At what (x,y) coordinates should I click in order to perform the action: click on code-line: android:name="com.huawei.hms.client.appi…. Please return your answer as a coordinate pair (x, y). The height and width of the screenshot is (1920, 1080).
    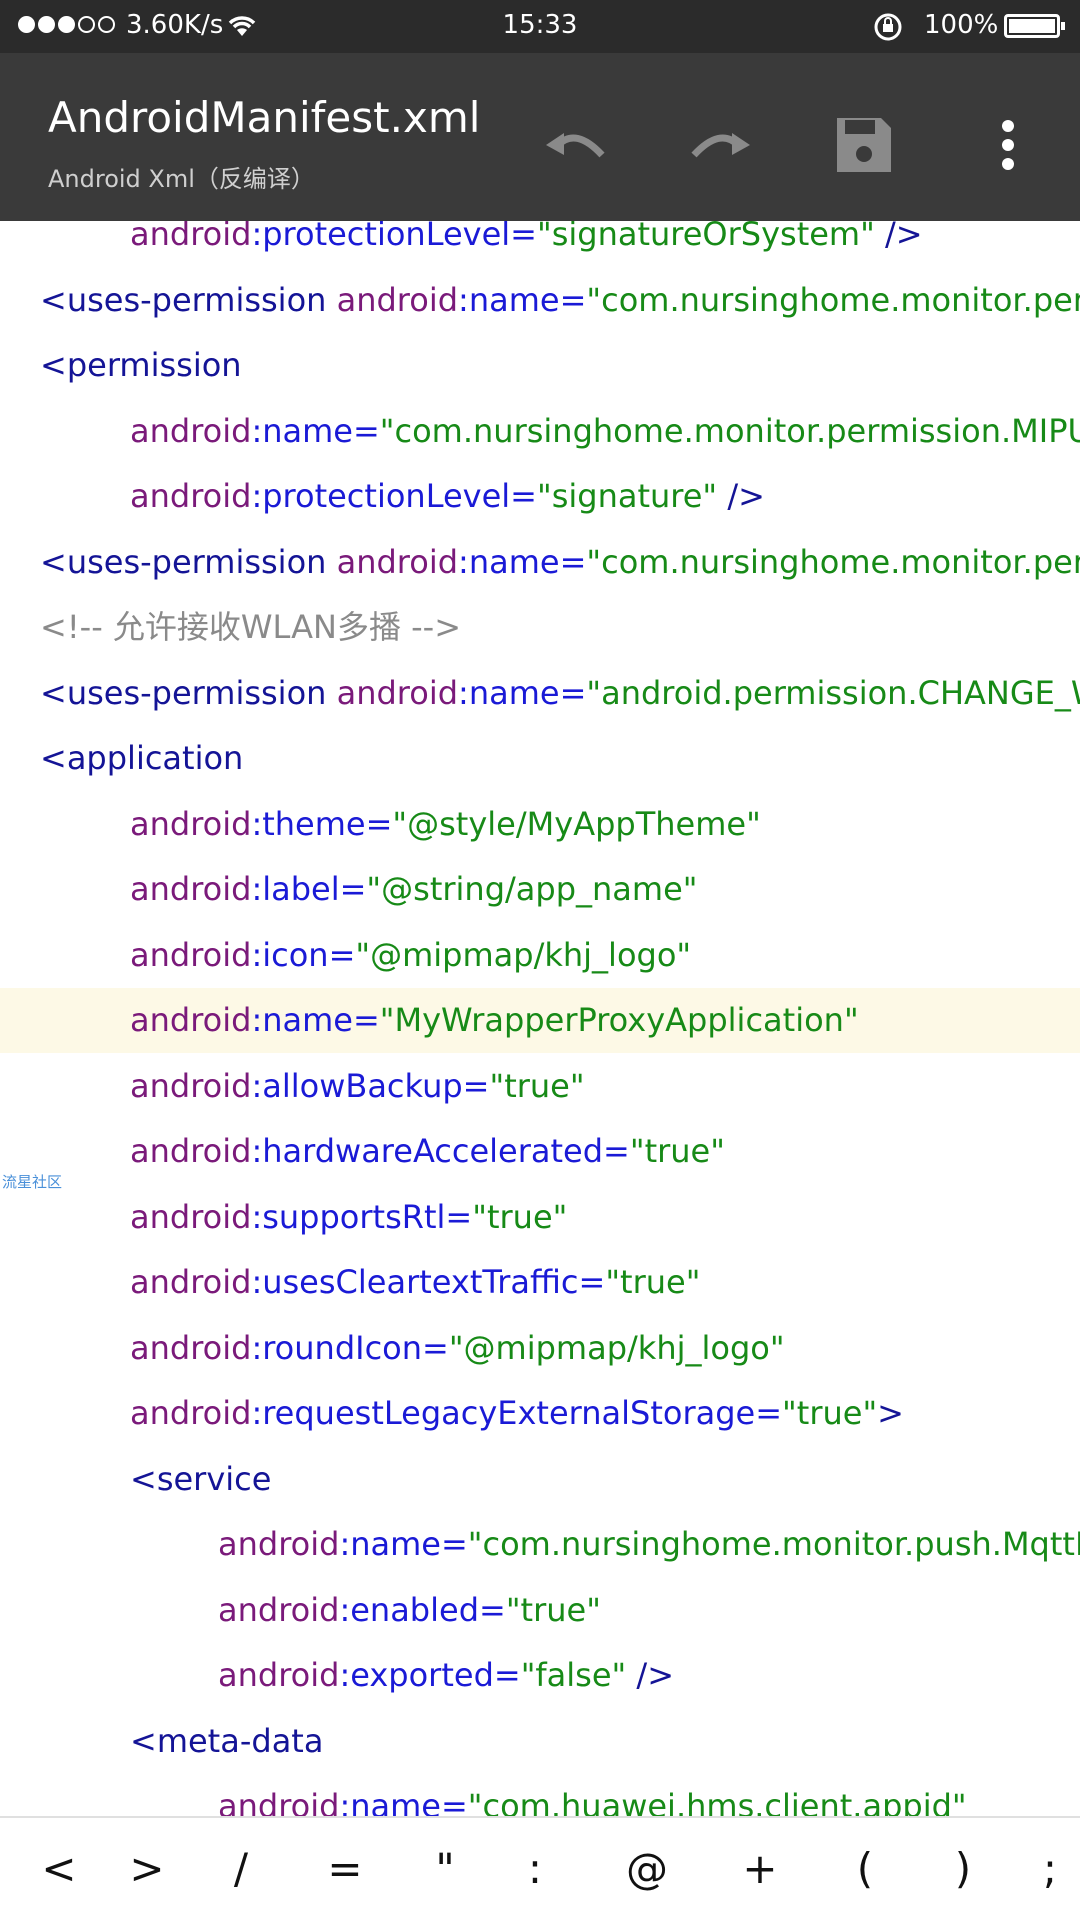
    Looking at the image, I should click on (540, 1795).